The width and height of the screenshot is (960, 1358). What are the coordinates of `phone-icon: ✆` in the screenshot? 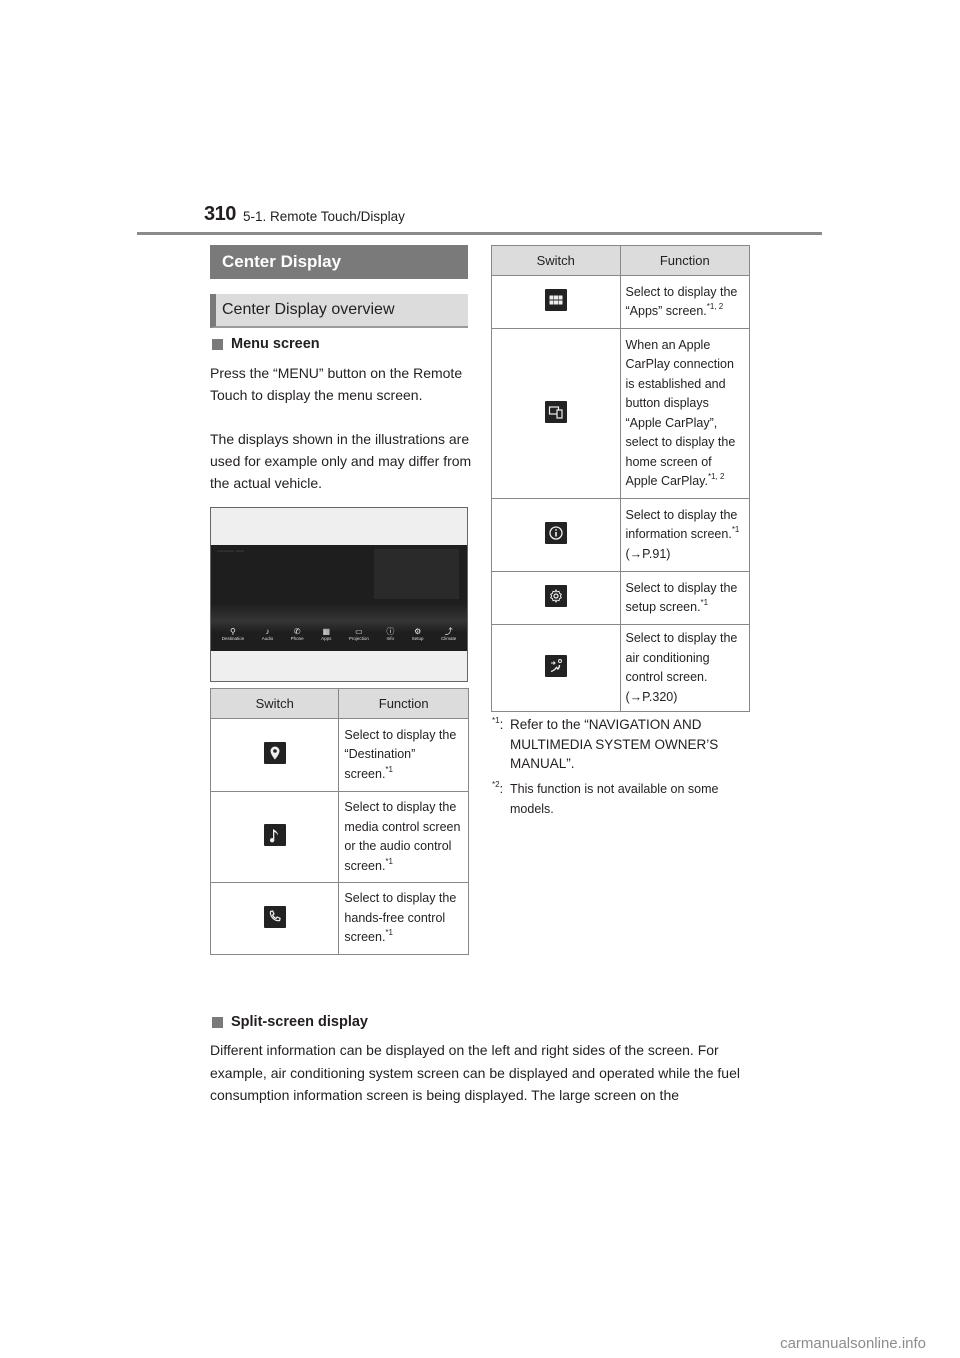 It's located at (297, 631).